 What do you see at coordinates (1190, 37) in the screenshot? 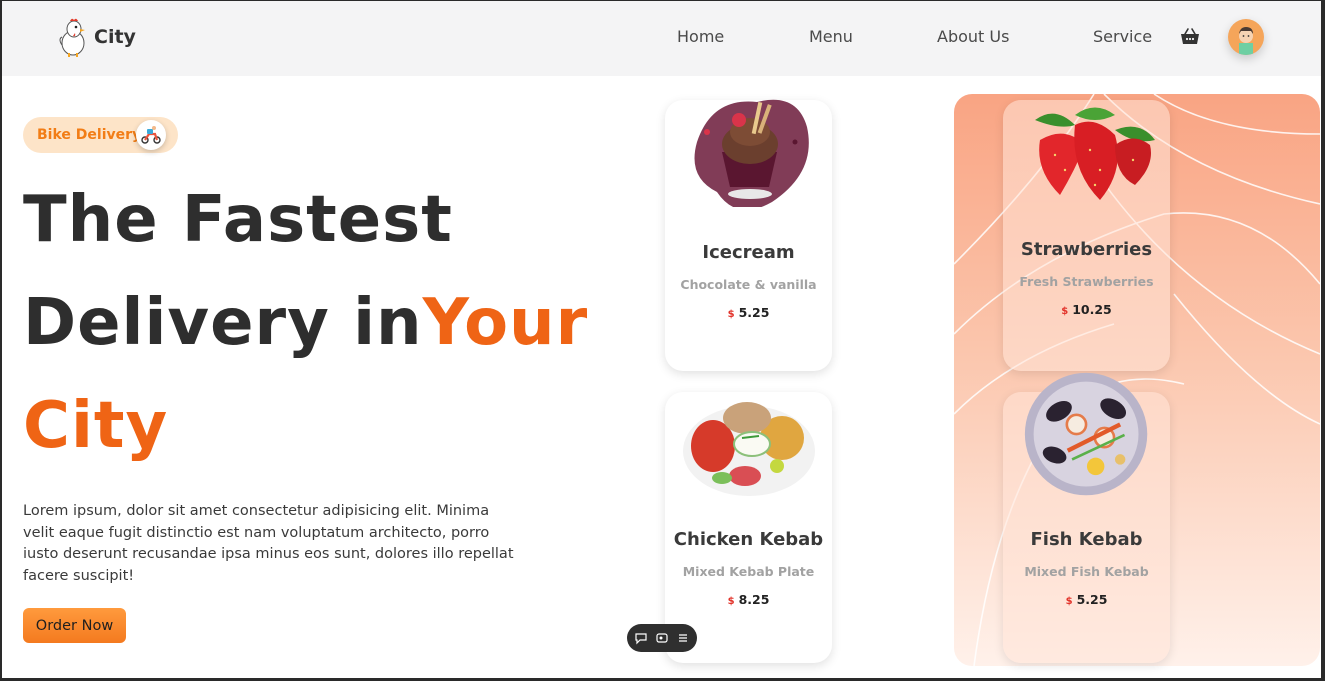
I see `basket-icon` at bounding box center [1190, 37].